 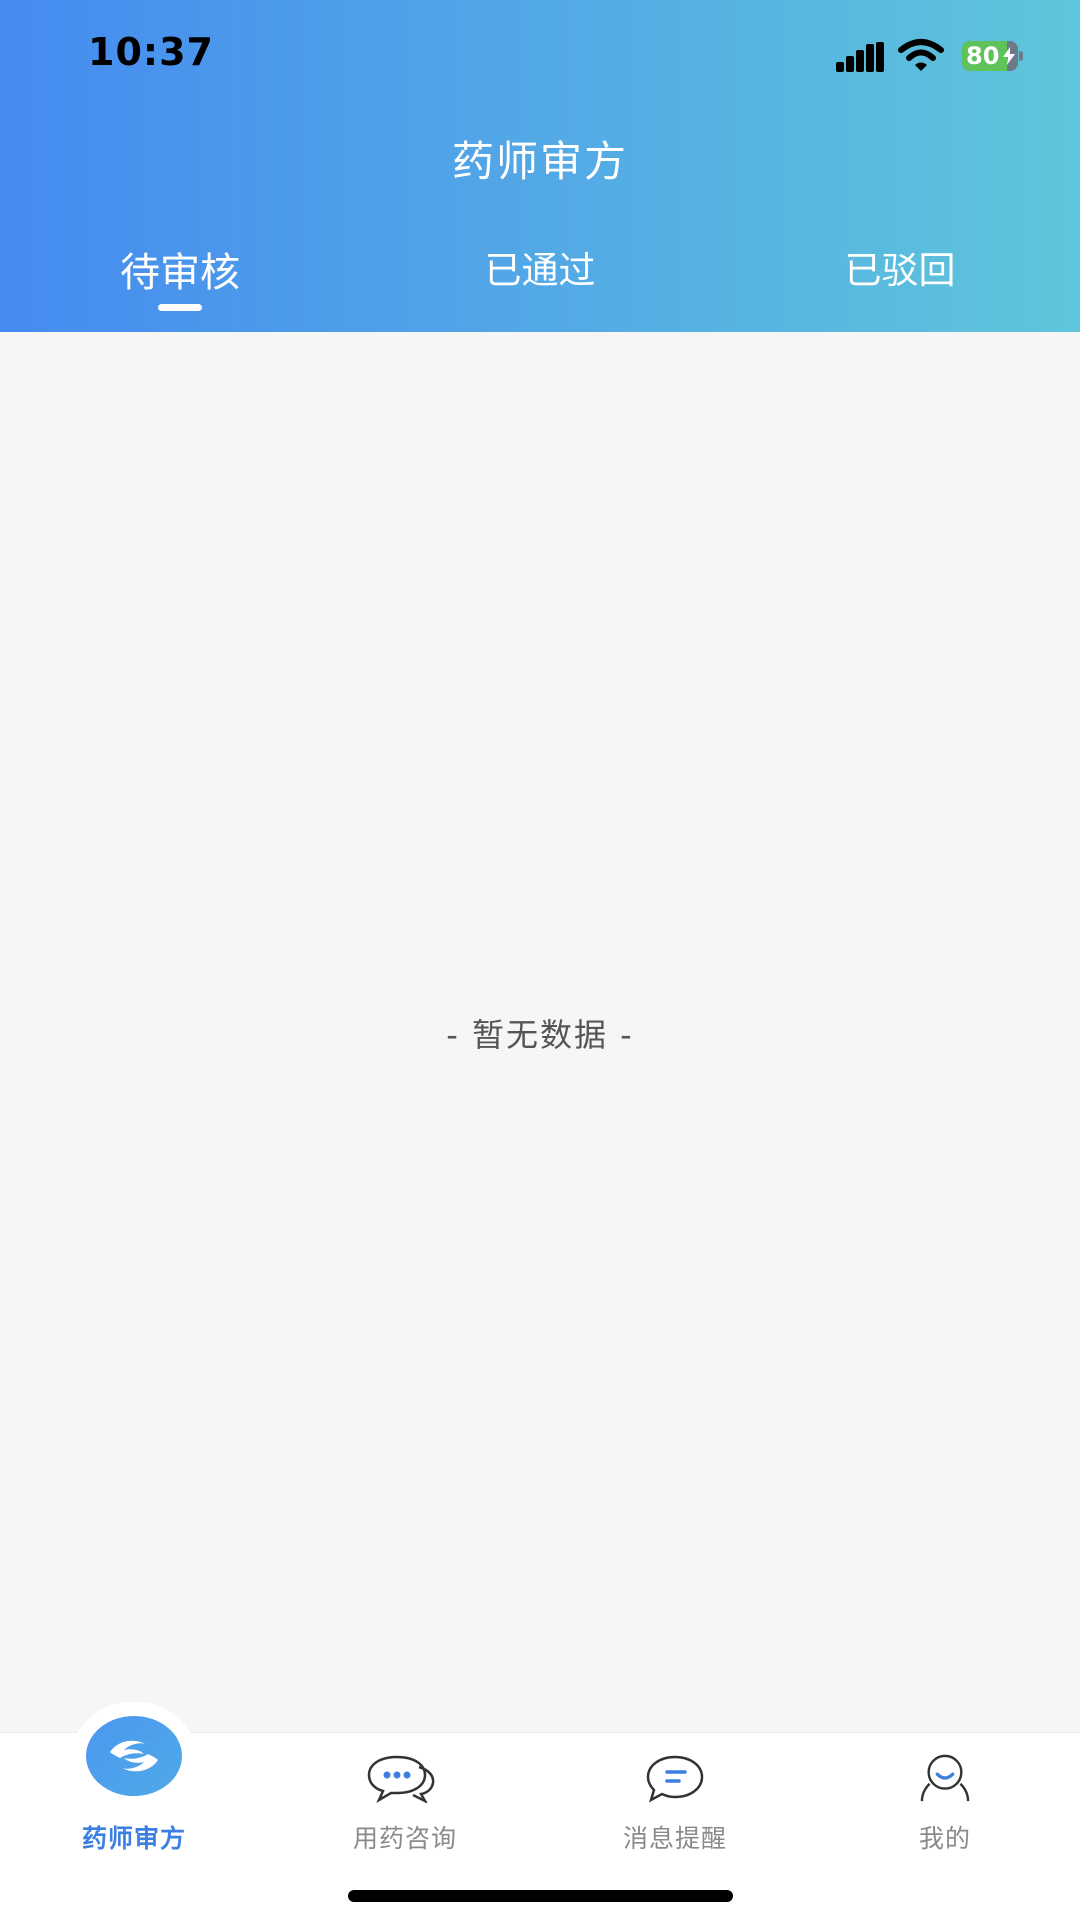 I want to click on nav-message-reminder: 消息提醒, so click(x=675, y=1803).